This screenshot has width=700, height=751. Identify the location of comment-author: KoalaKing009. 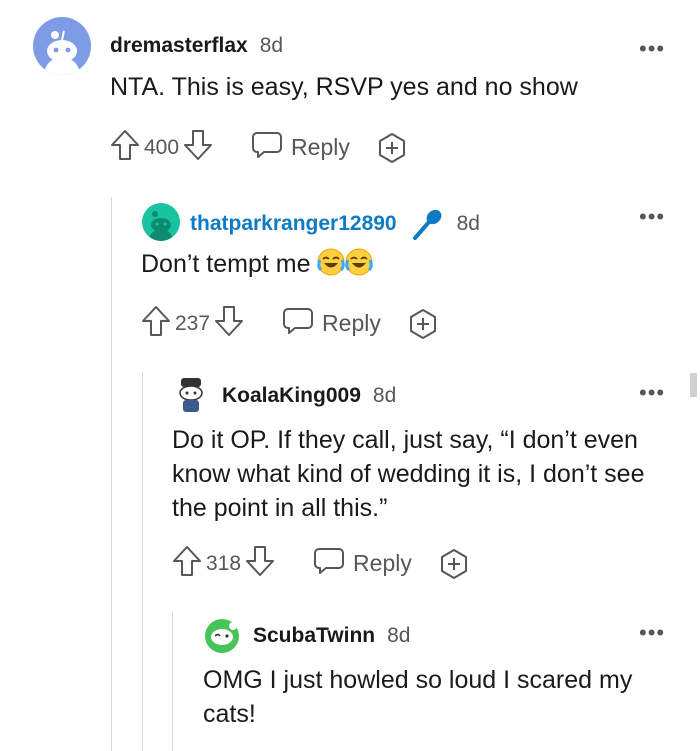
(291, 396).